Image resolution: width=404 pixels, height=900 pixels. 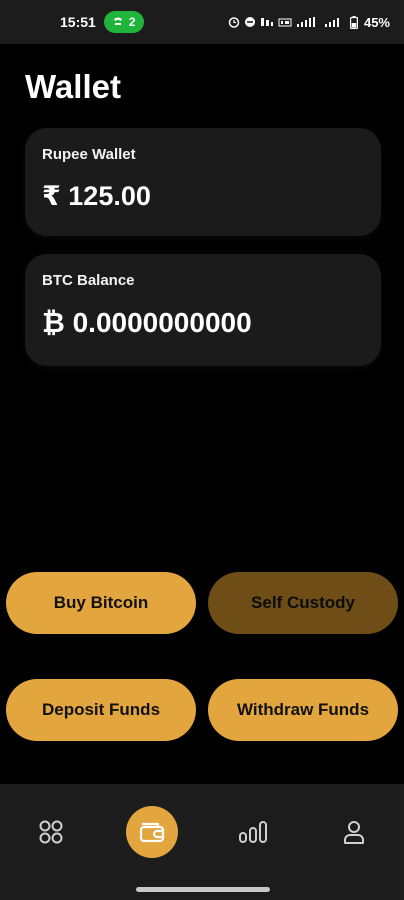 I want to click on nav-item-wallet, so click(x=152, y=832).